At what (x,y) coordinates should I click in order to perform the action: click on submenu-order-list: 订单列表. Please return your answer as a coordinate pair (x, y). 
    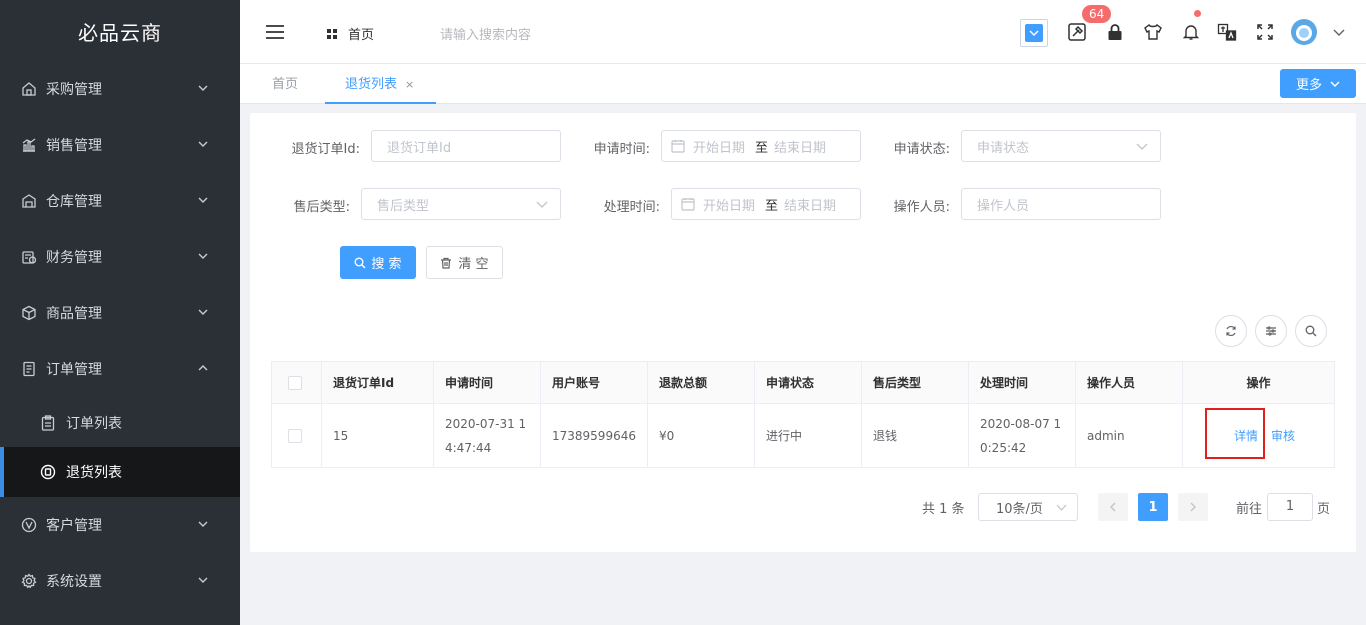
    Looking at the image, I should click on (120, 423).